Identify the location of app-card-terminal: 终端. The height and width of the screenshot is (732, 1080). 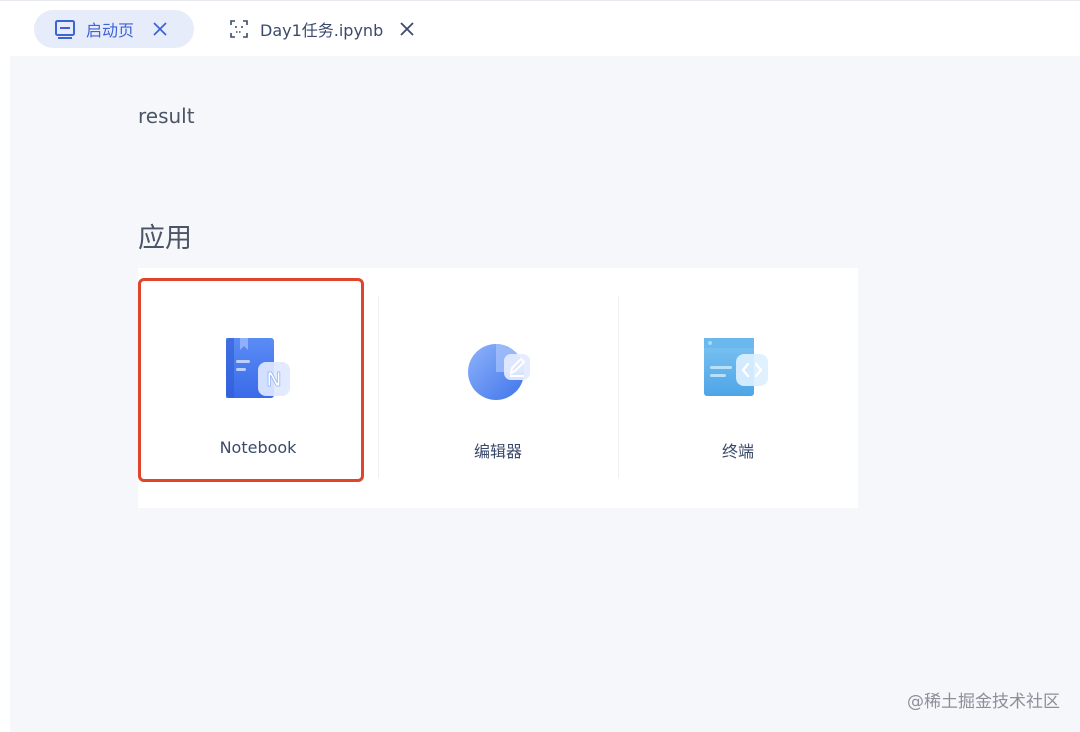
(738, 388).